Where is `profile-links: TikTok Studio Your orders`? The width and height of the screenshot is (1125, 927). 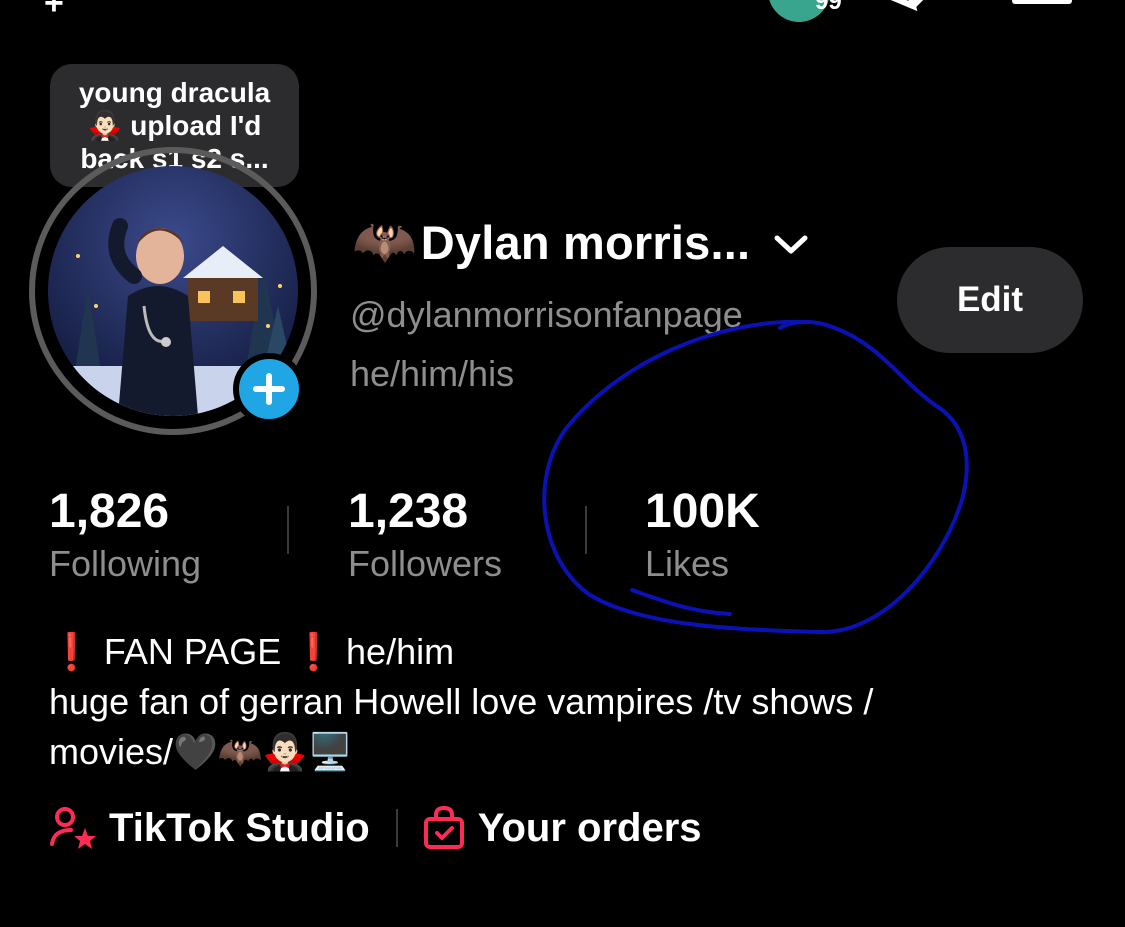 profile-links: TikTok Studio Your orders is located at coordinates (375, 828).